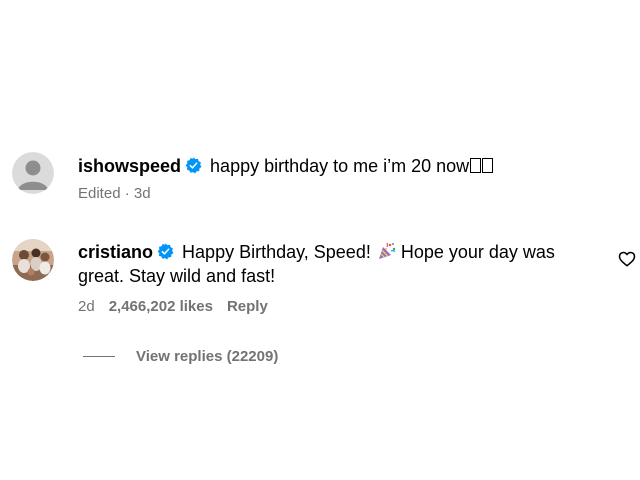 Image resolution: width=640 pixels, height=480 pixels. Describe the element at coordinates (161, 306) in the screenshot. I see `likes-count-link: 2,466,202 likes` at that location.